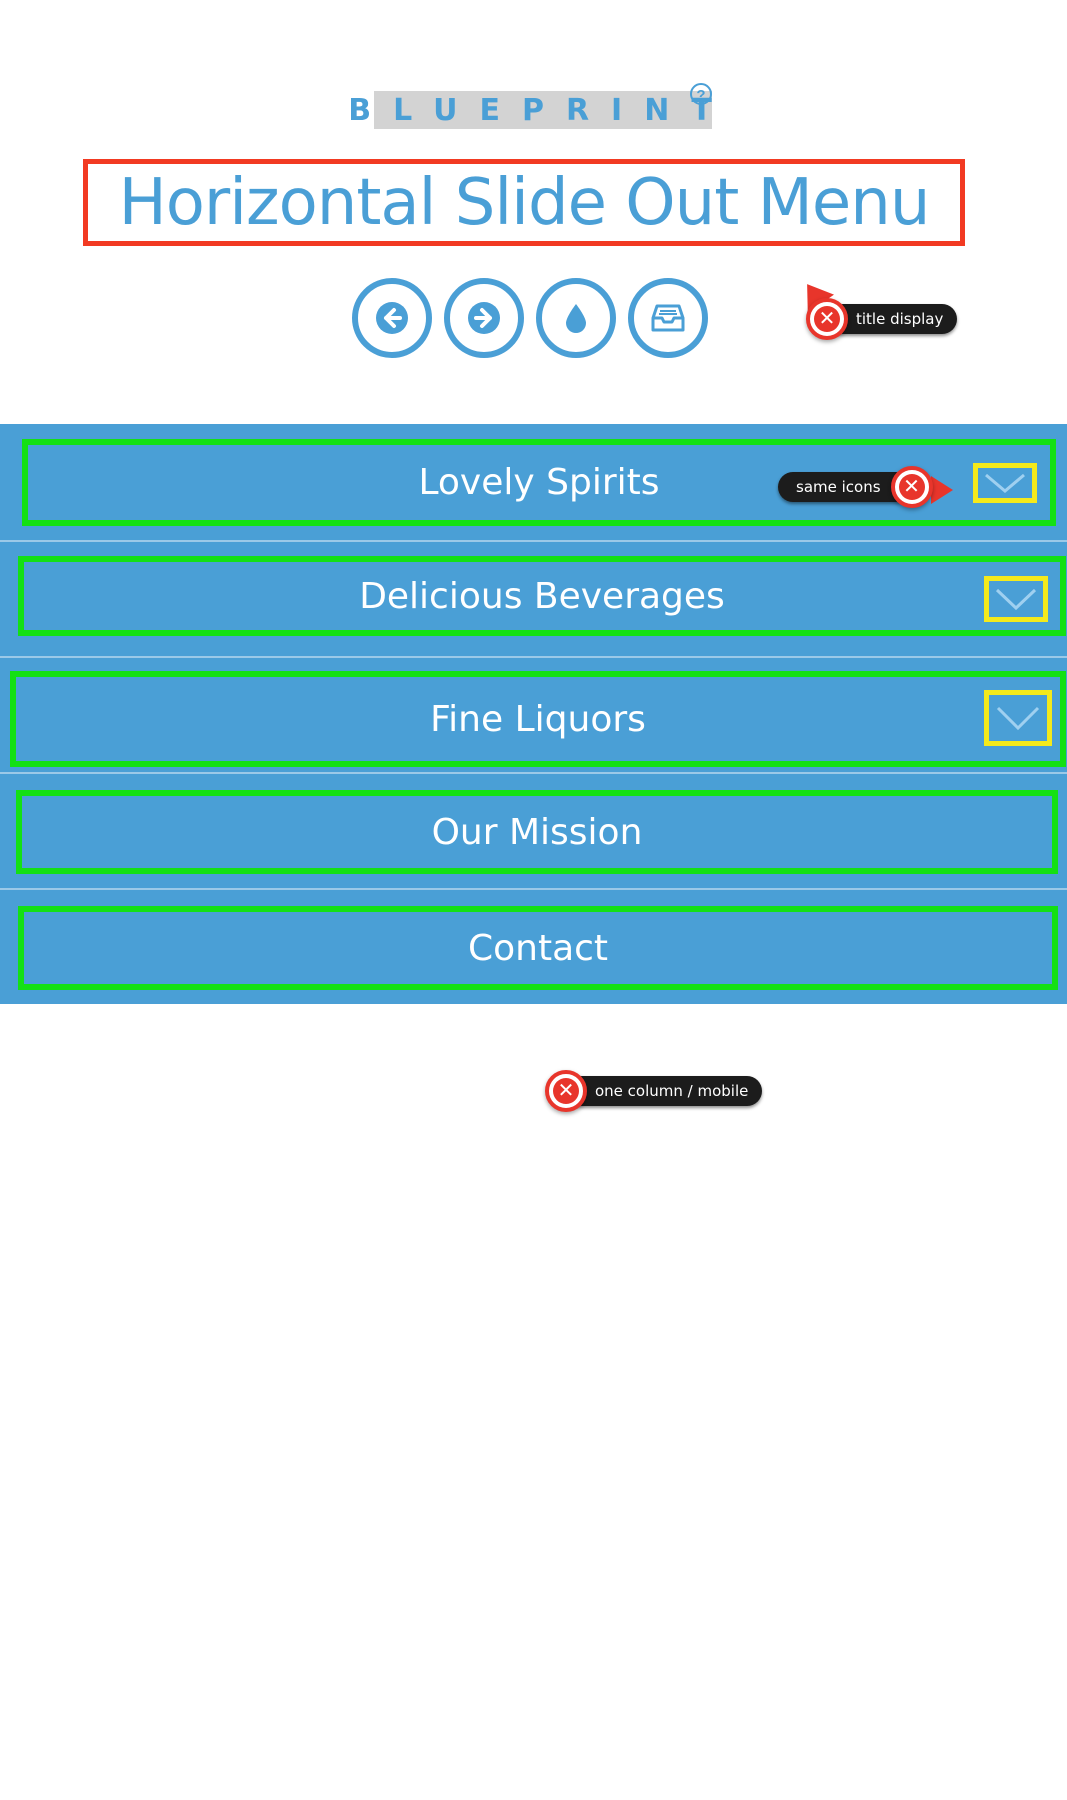 Image resolution: width=1067 pixels, height=1800 pixels. I want to click on title-highlight: Horizontal Slide Out Menu, so click(524, 202).